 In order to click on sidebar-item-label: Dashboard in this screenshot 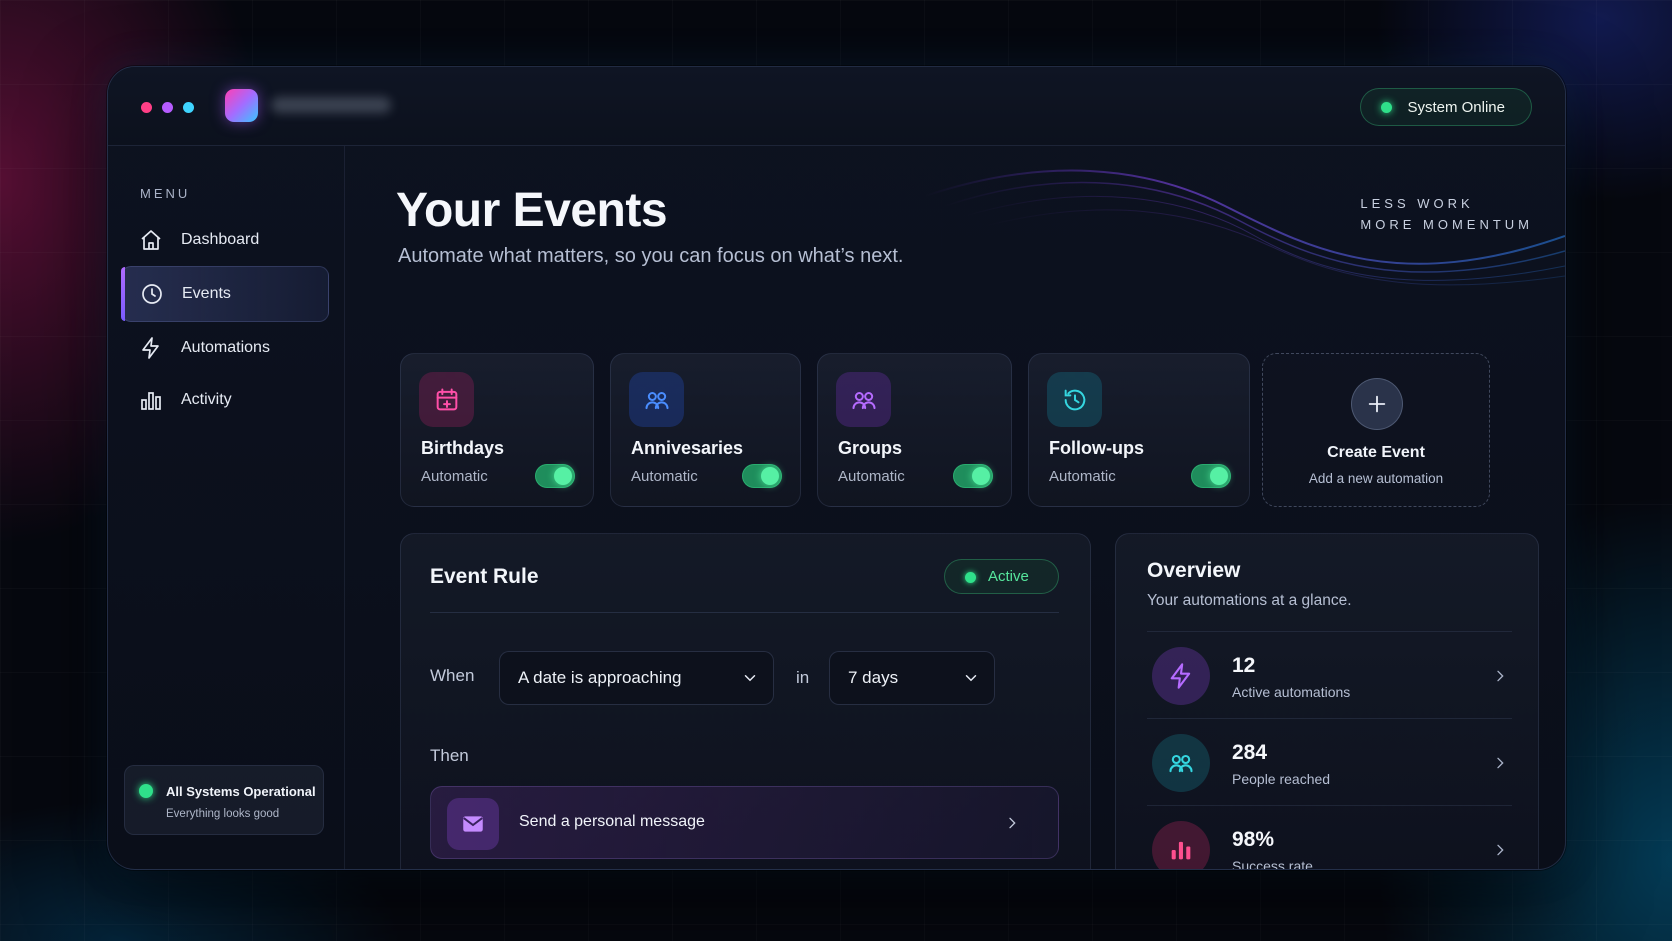, I will do `click(220, 239)`.